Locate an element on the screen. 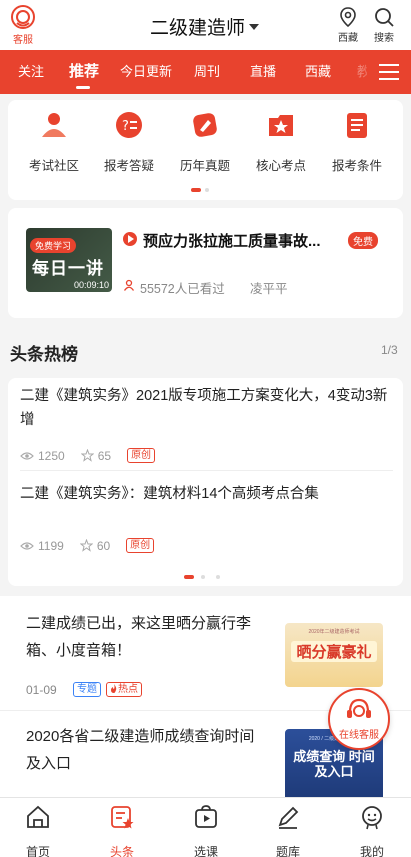  service-icon is located at coordinates (23, 17).